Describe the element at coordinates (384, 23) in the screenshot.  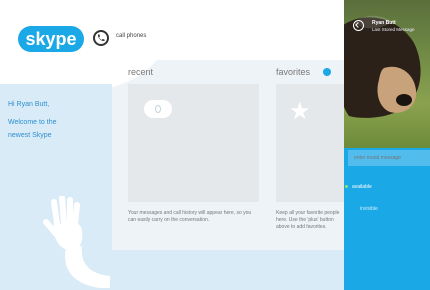
I see `profile-name: Ryan Butt` at that location.